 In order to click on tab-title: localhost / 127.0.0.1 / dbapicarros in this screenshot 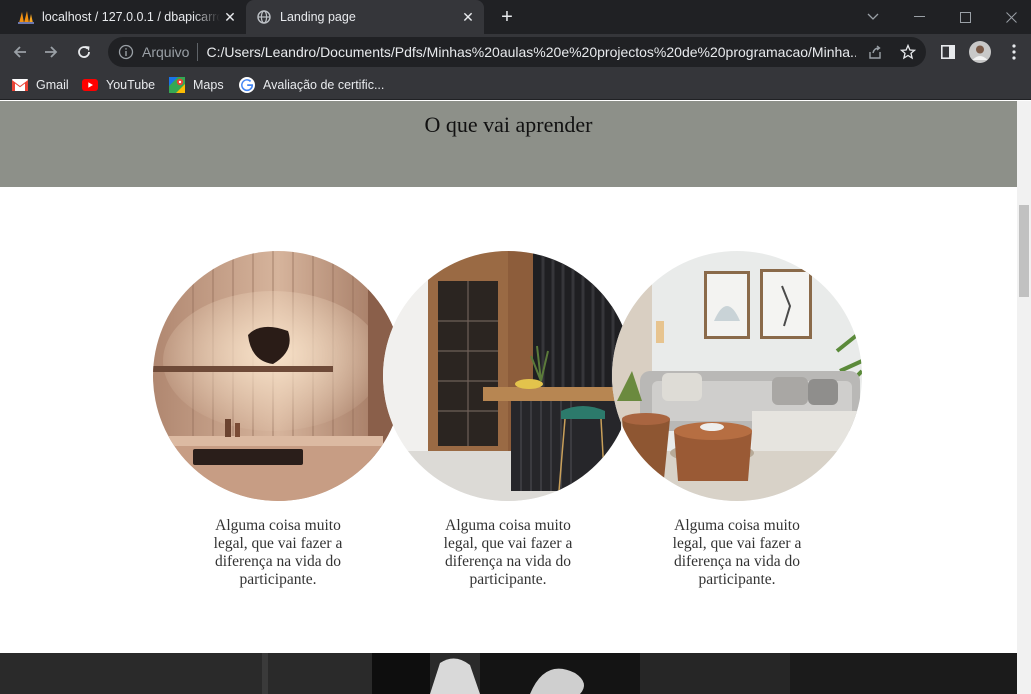, I will do `click(131, 17)`.